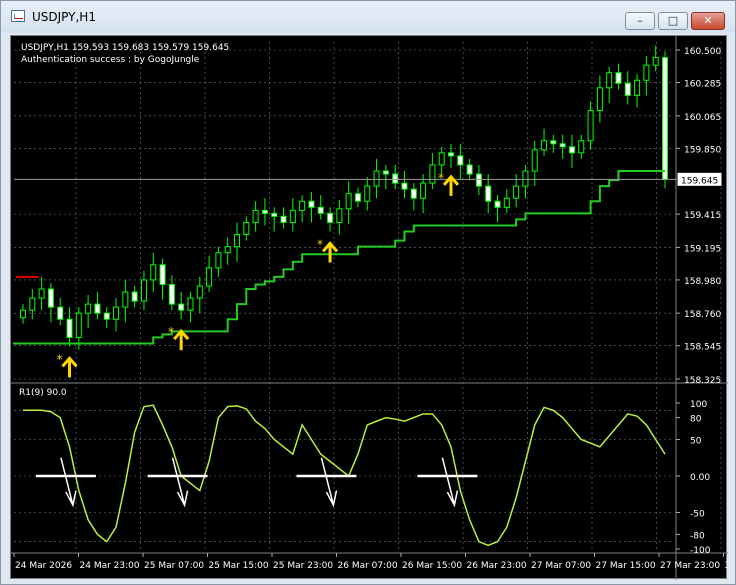  I want to click on price-tick-label: 159.195, so click(702, 249).